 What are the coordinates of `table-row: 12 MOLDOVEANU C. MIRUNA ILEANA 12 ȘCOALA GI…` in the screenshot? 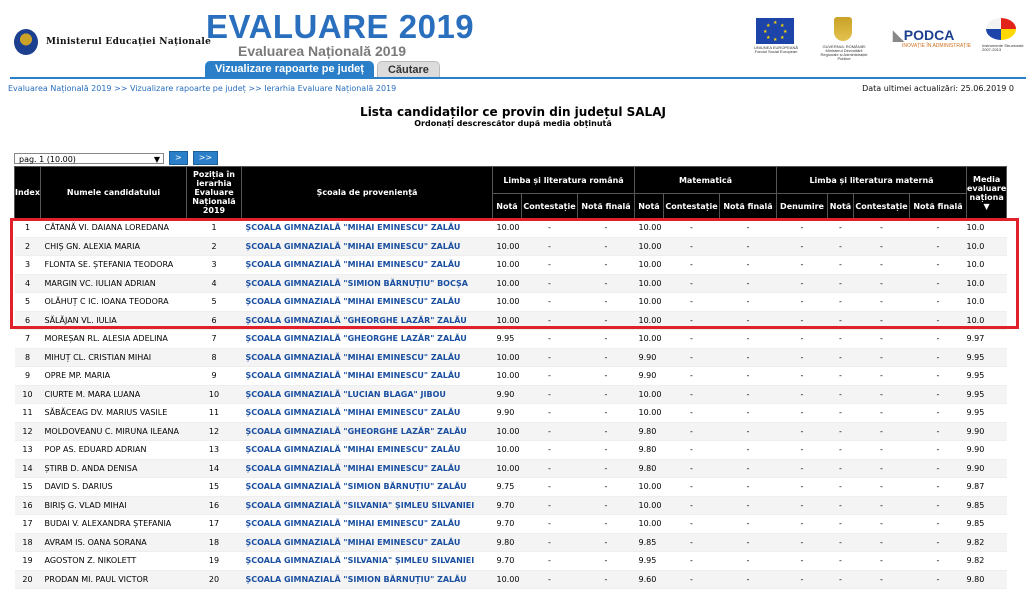 It's located at (510, 431).